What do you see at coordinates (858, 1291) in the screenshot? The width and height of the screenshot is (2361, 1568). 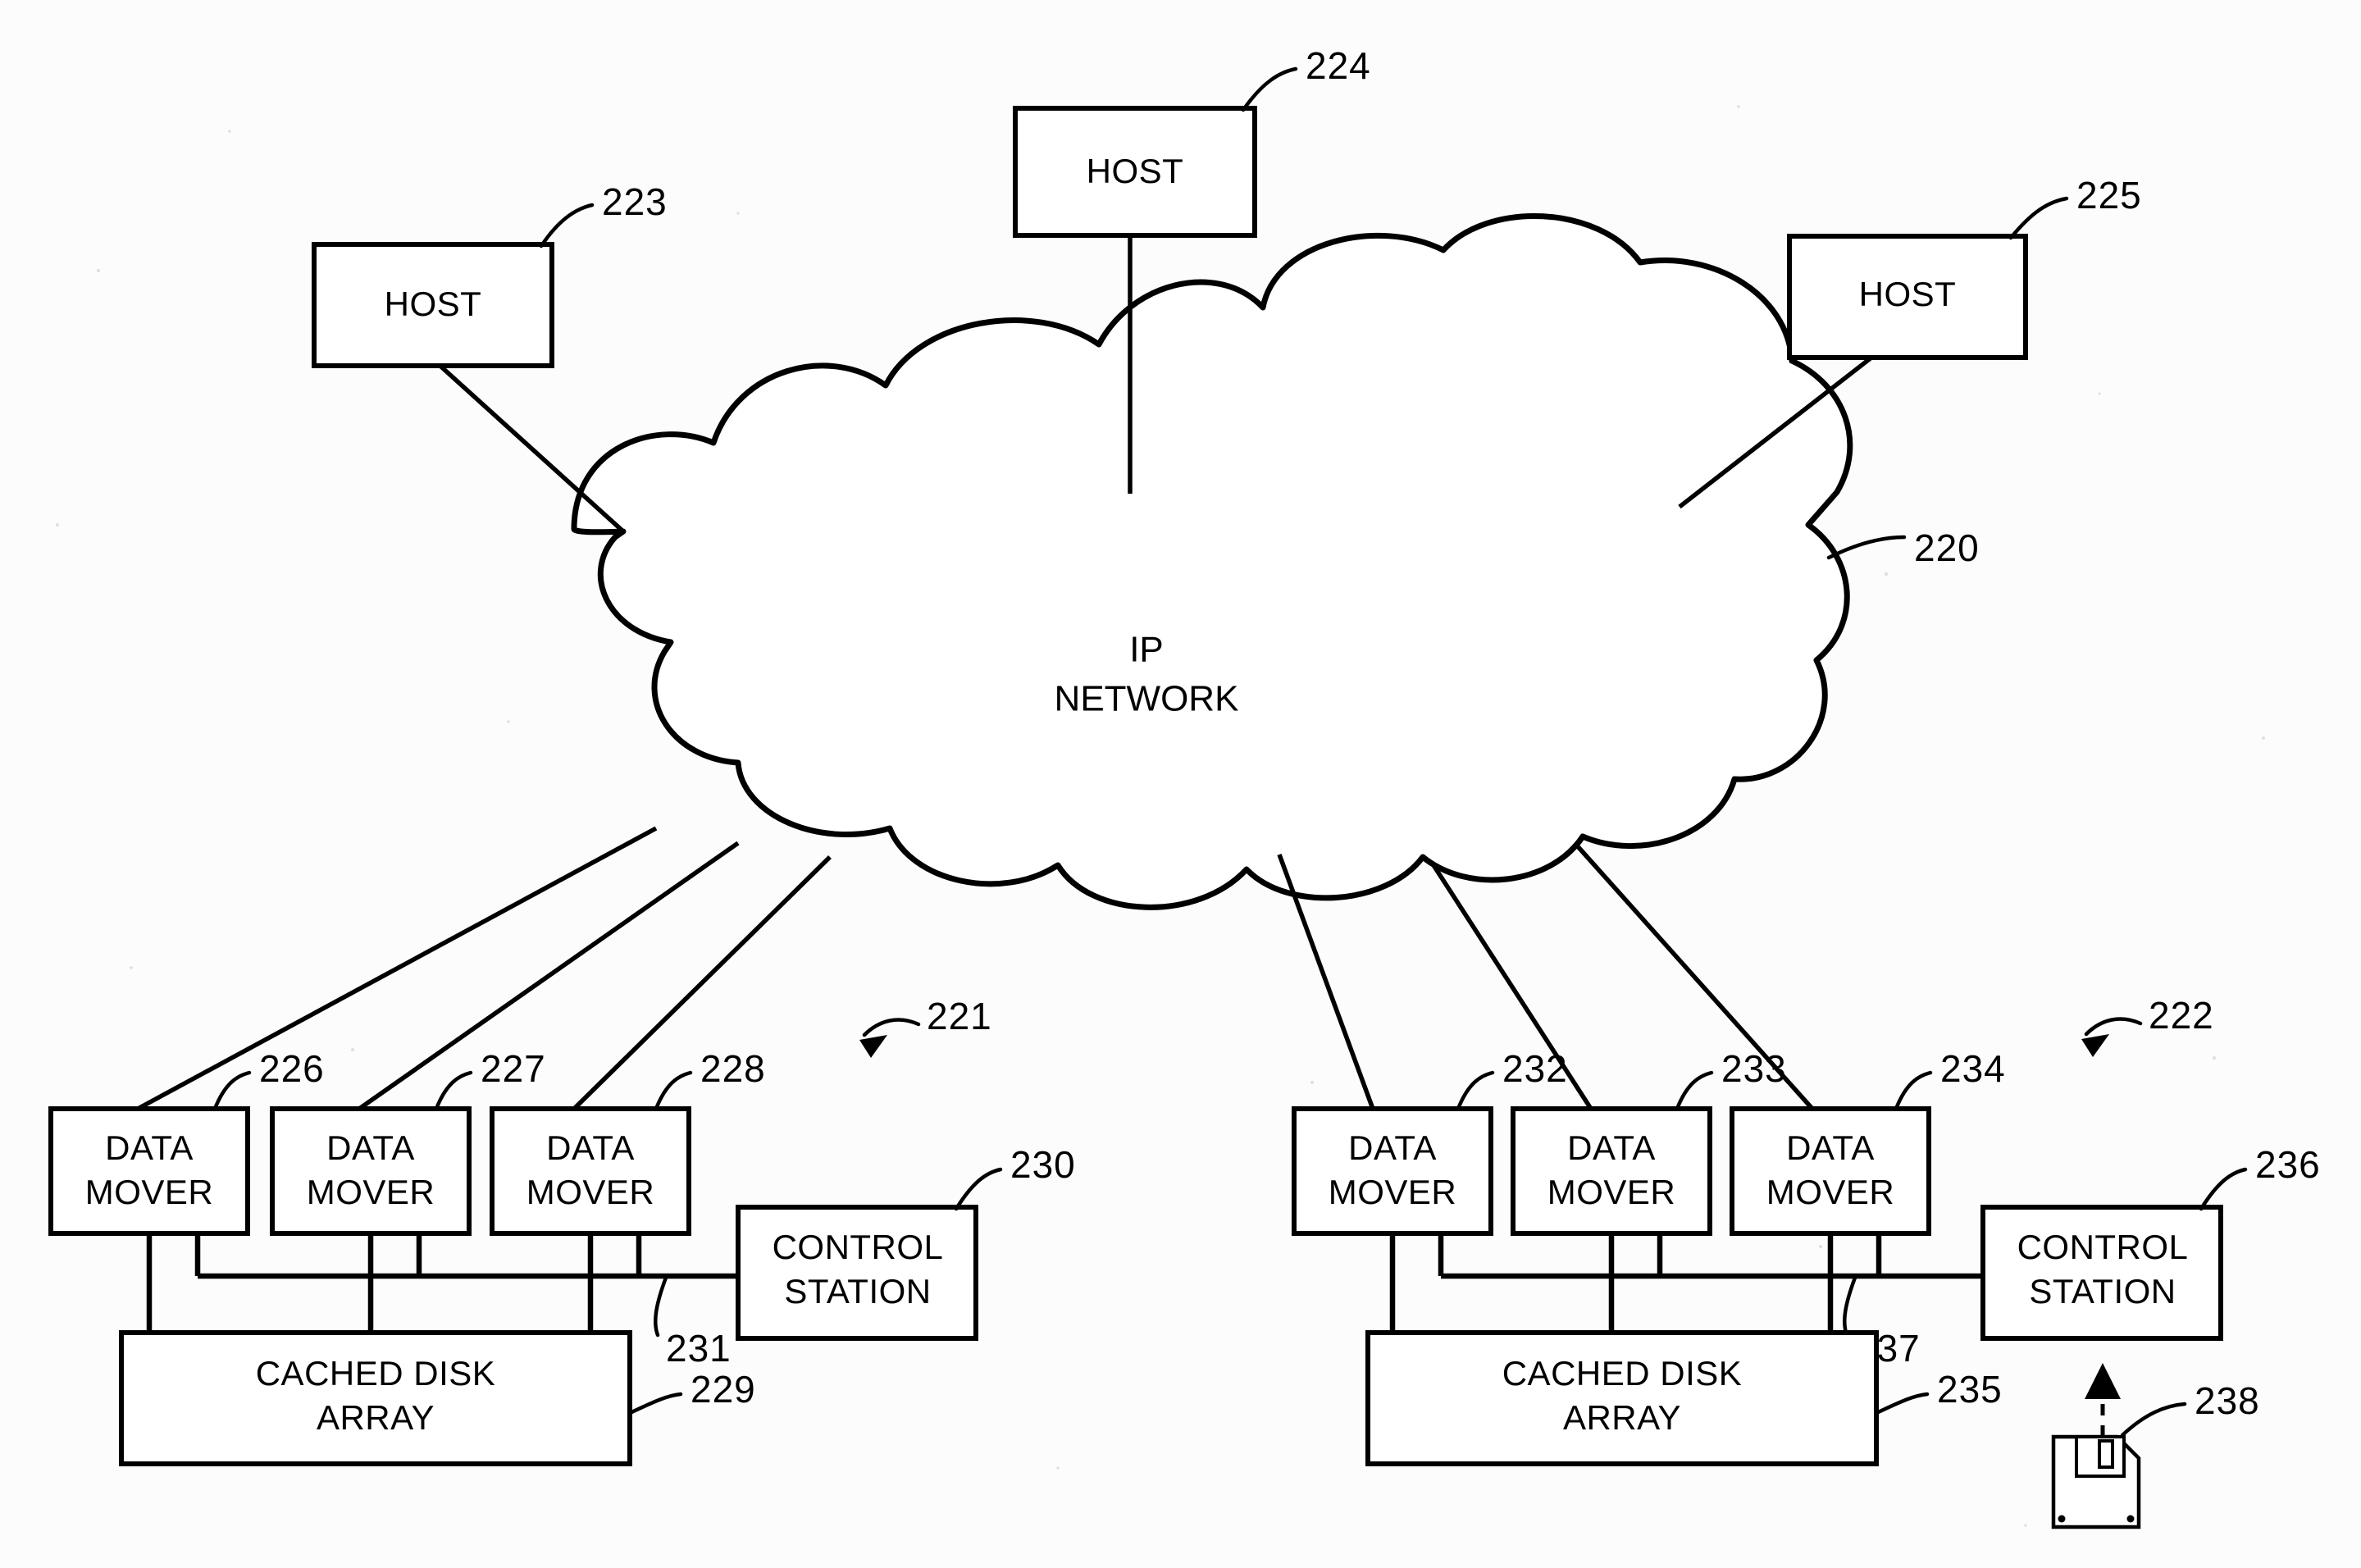 I see `cs-230-line2: STATION` at bounding box center [858, 1291].